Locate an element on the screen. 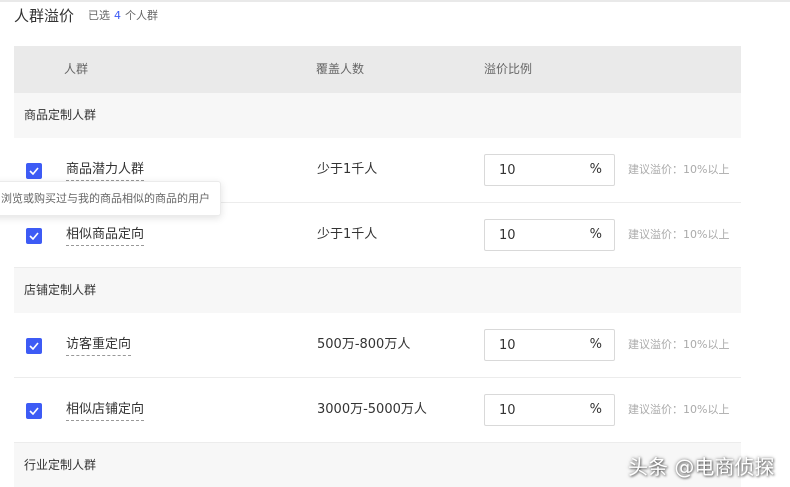 The image size is (790, 487). group-title: 商品定制人群 is located at coordinates (60, 115).